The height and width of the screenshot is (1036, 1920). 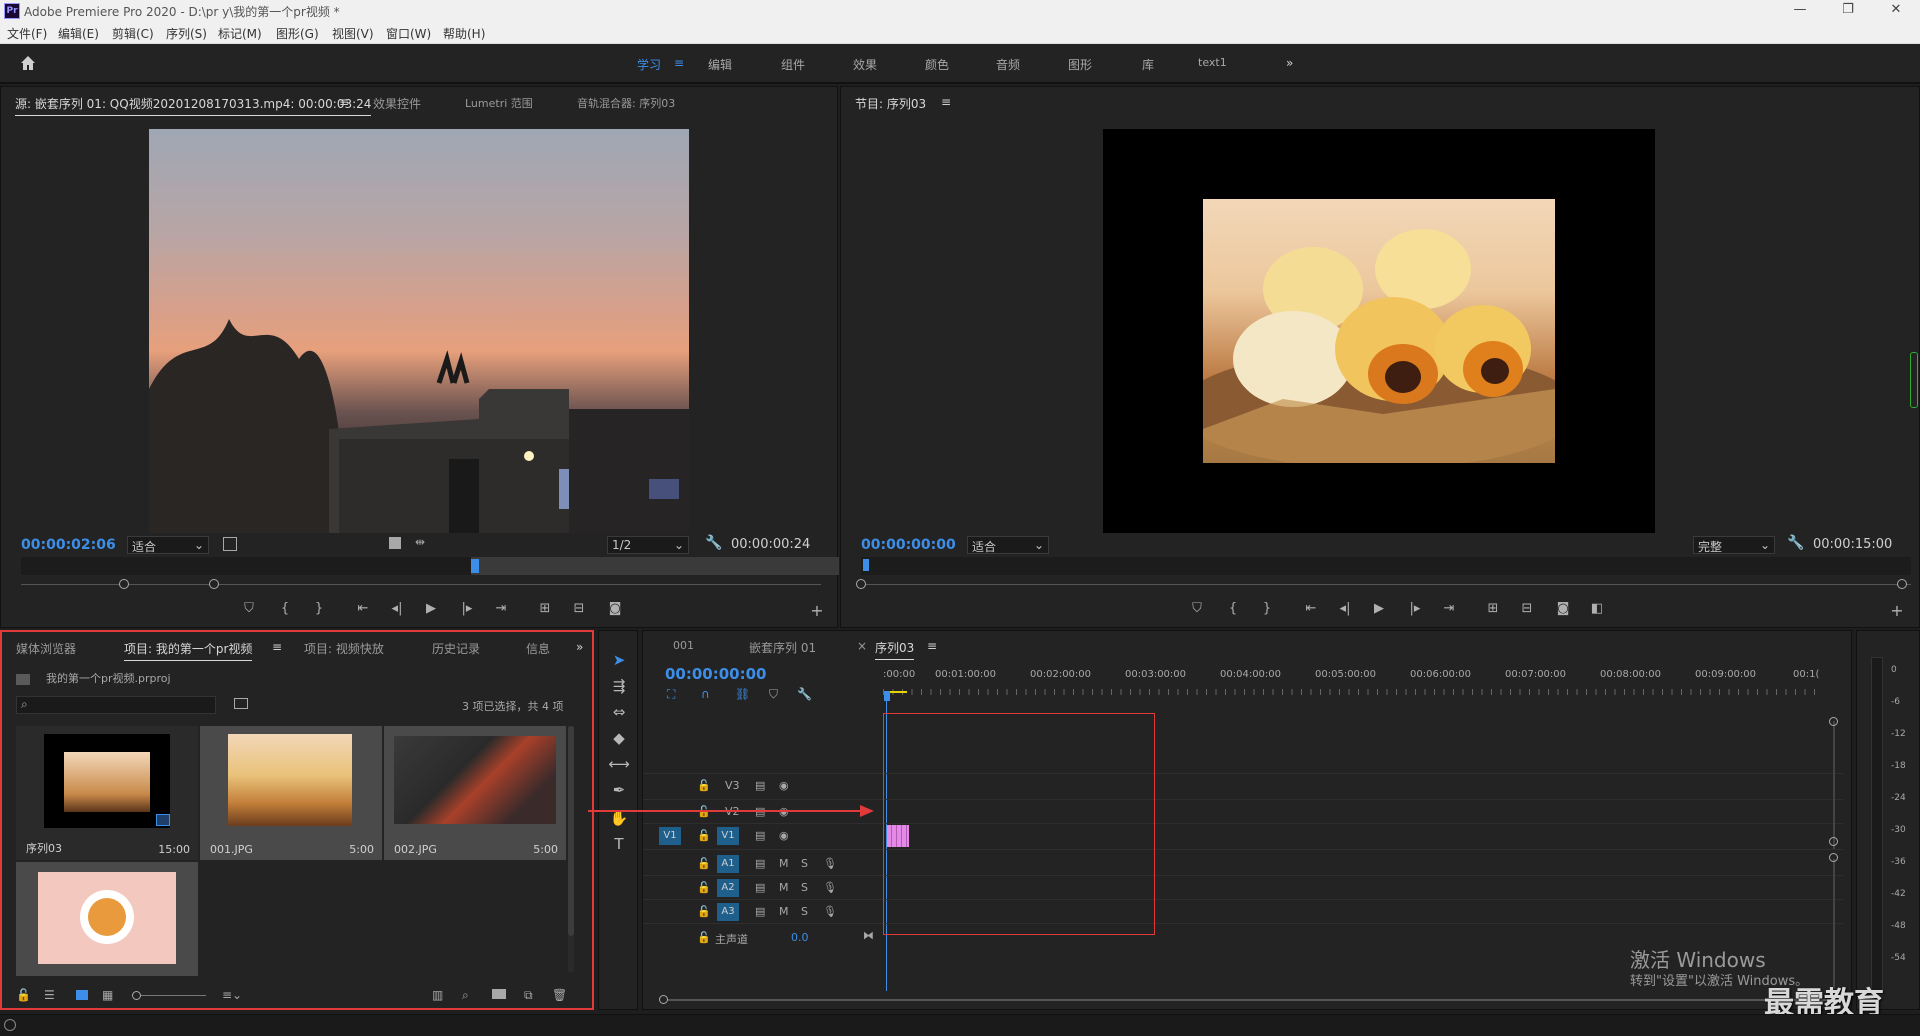 What do you see at coordinates (862, 646) in the screenshot?
I see `close-tab-icon: ×` at bounding box center [862, 646].